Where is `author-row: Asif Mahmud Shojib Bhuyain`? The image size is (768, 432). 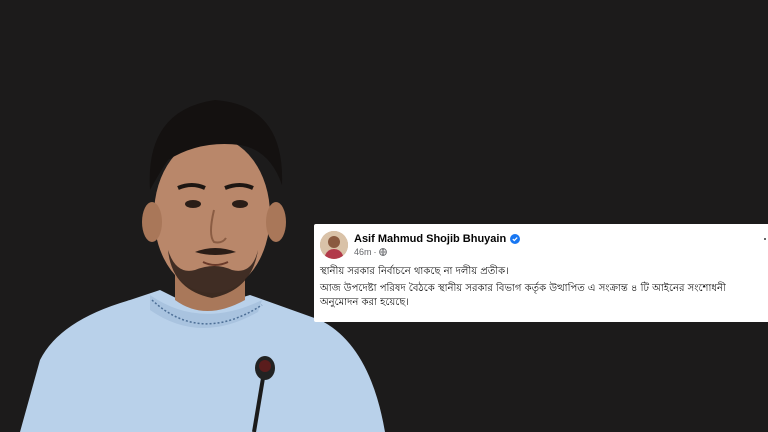 author-row: Asif Mahmud Shojib Bhuyain is located at coordinates (437, 239).